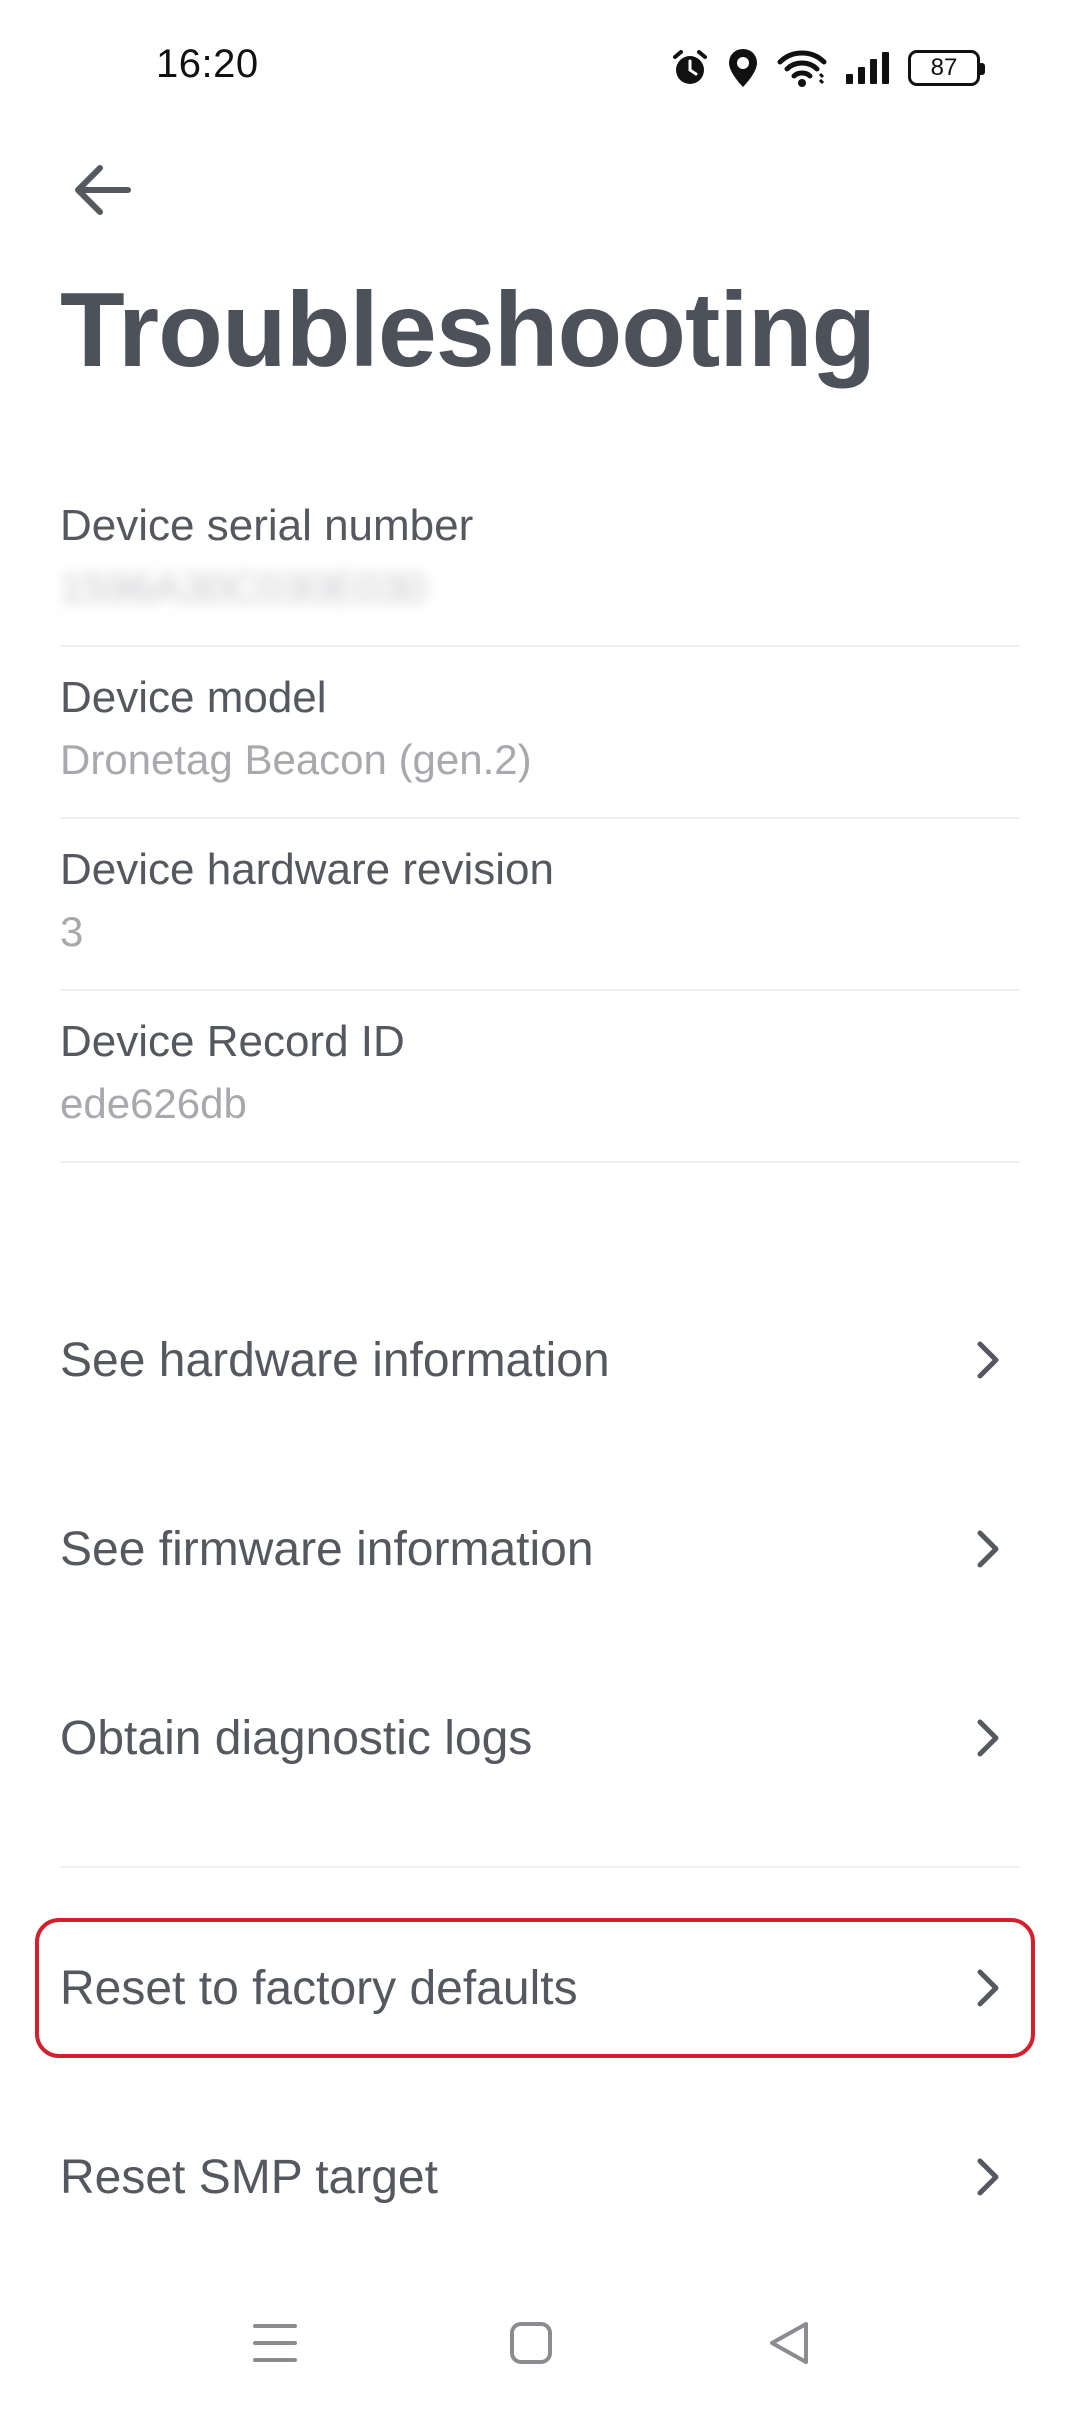 This screenshot has width=1080, height=2412. I want to click on firmware-information-item: See firmware information, so click(540, 1549).